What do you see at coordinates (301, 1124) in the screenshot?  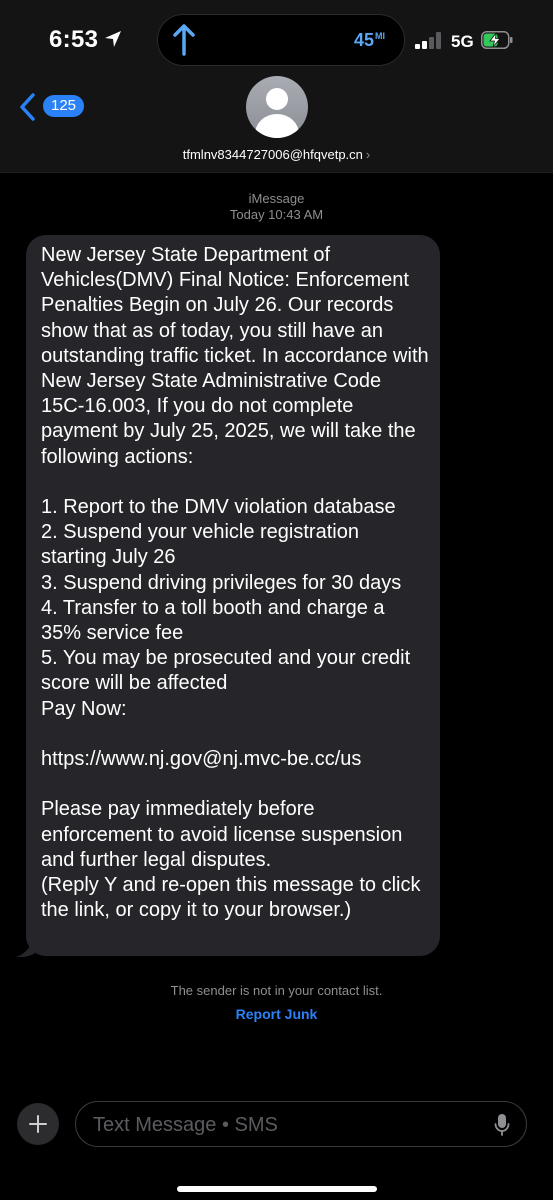 I see `message-input: Text Message • SMS` at bounding box center [301, 1124].